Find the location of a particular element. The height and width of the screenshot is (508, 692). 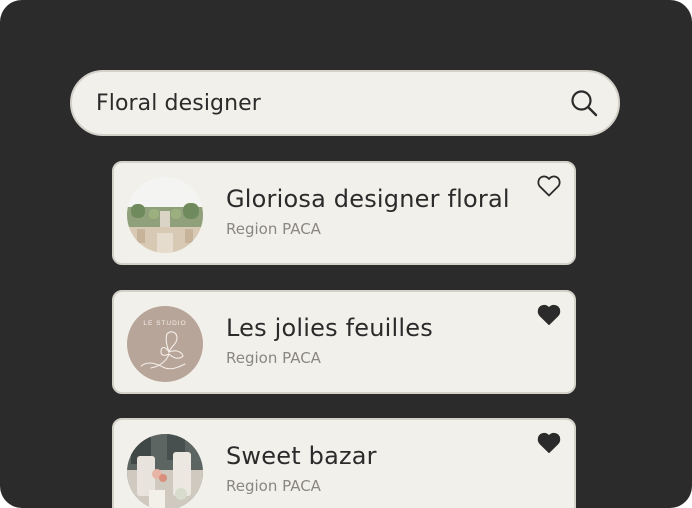

result-card: Sweet bazar Region PACA is located at coordinates (344, 463).